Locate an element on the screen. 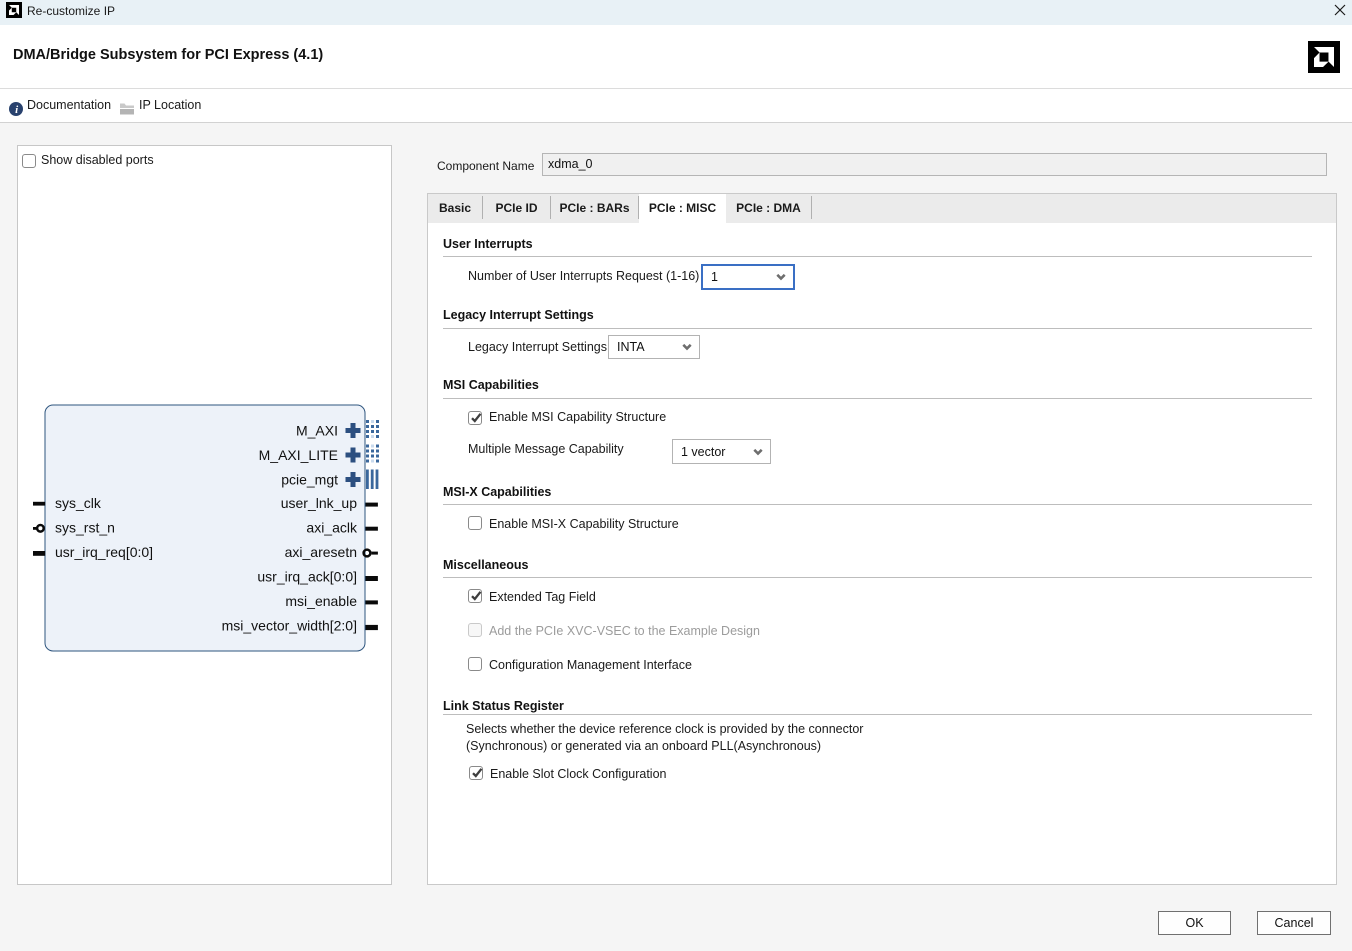  svg-text: sys_clk is located at coordinates (78, 503).